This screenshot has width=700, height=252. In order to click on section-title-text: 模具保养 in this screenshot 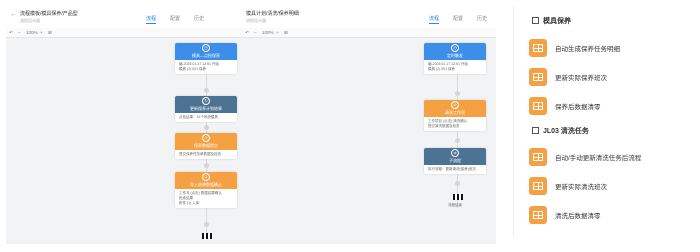, I will do `click(557, 21)`.